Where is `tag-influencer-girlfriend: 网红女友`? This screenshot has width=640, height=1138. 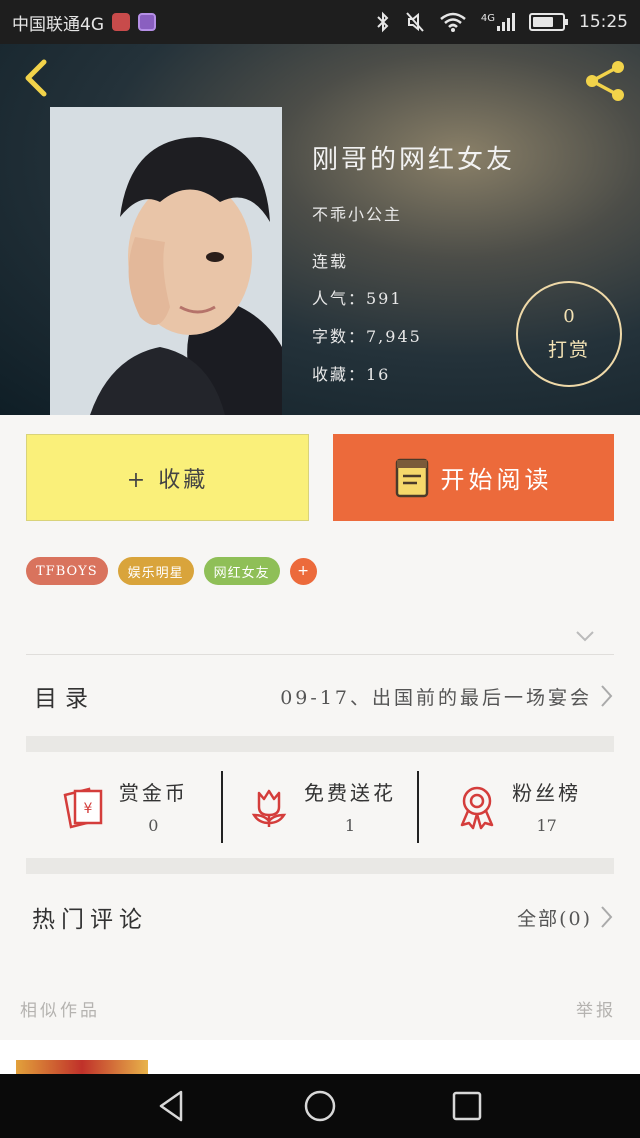
tag-influencer-girlfriend: 网红女友 is located at coordinates (241, 571).